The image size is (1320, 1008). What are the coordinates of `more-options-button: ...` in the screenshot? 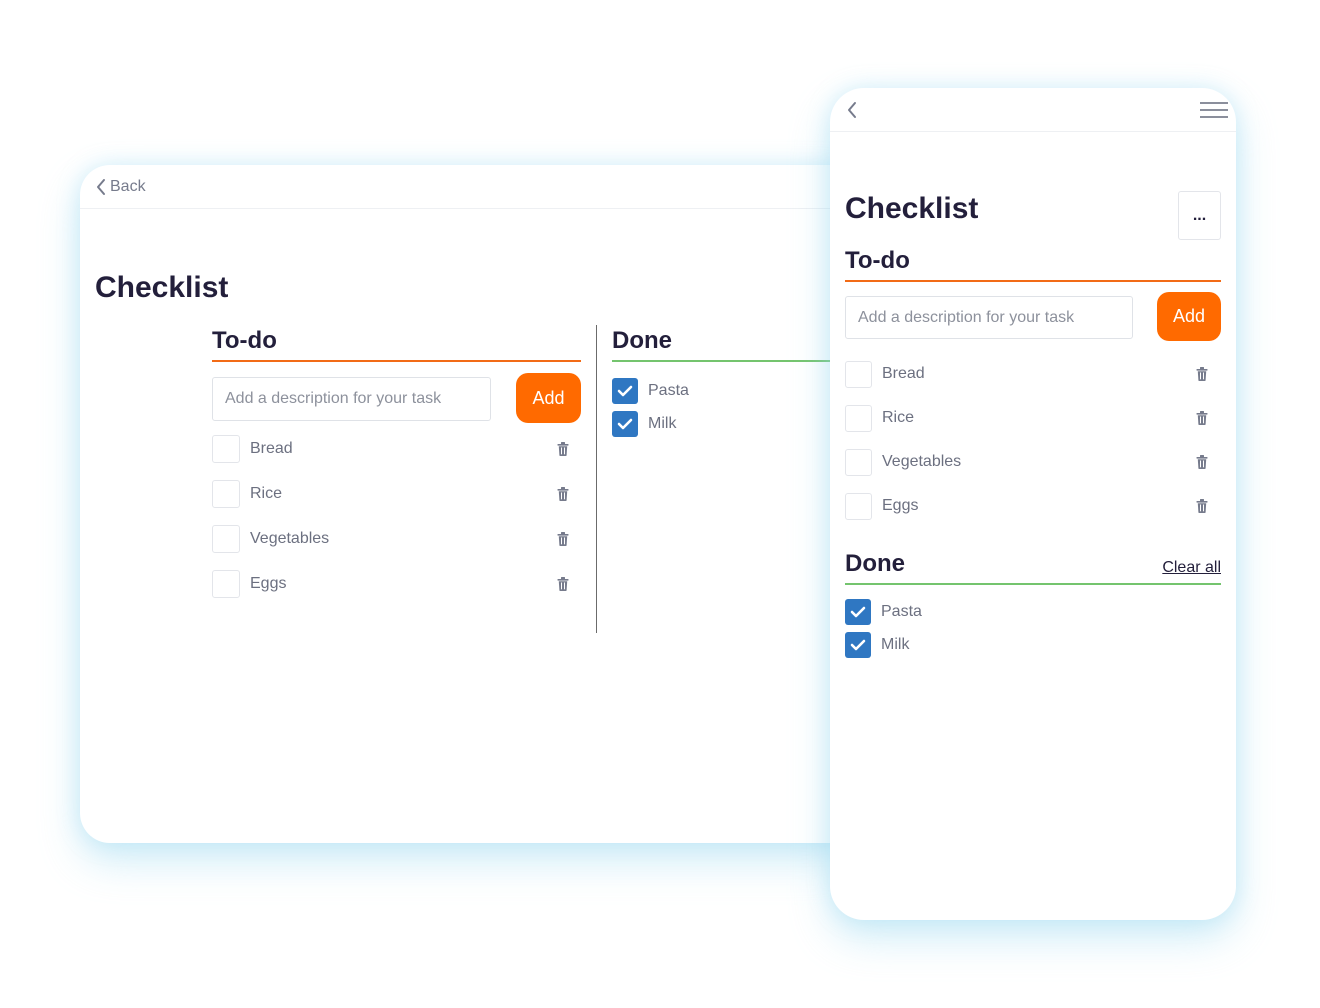 It's located at (1199, 215).